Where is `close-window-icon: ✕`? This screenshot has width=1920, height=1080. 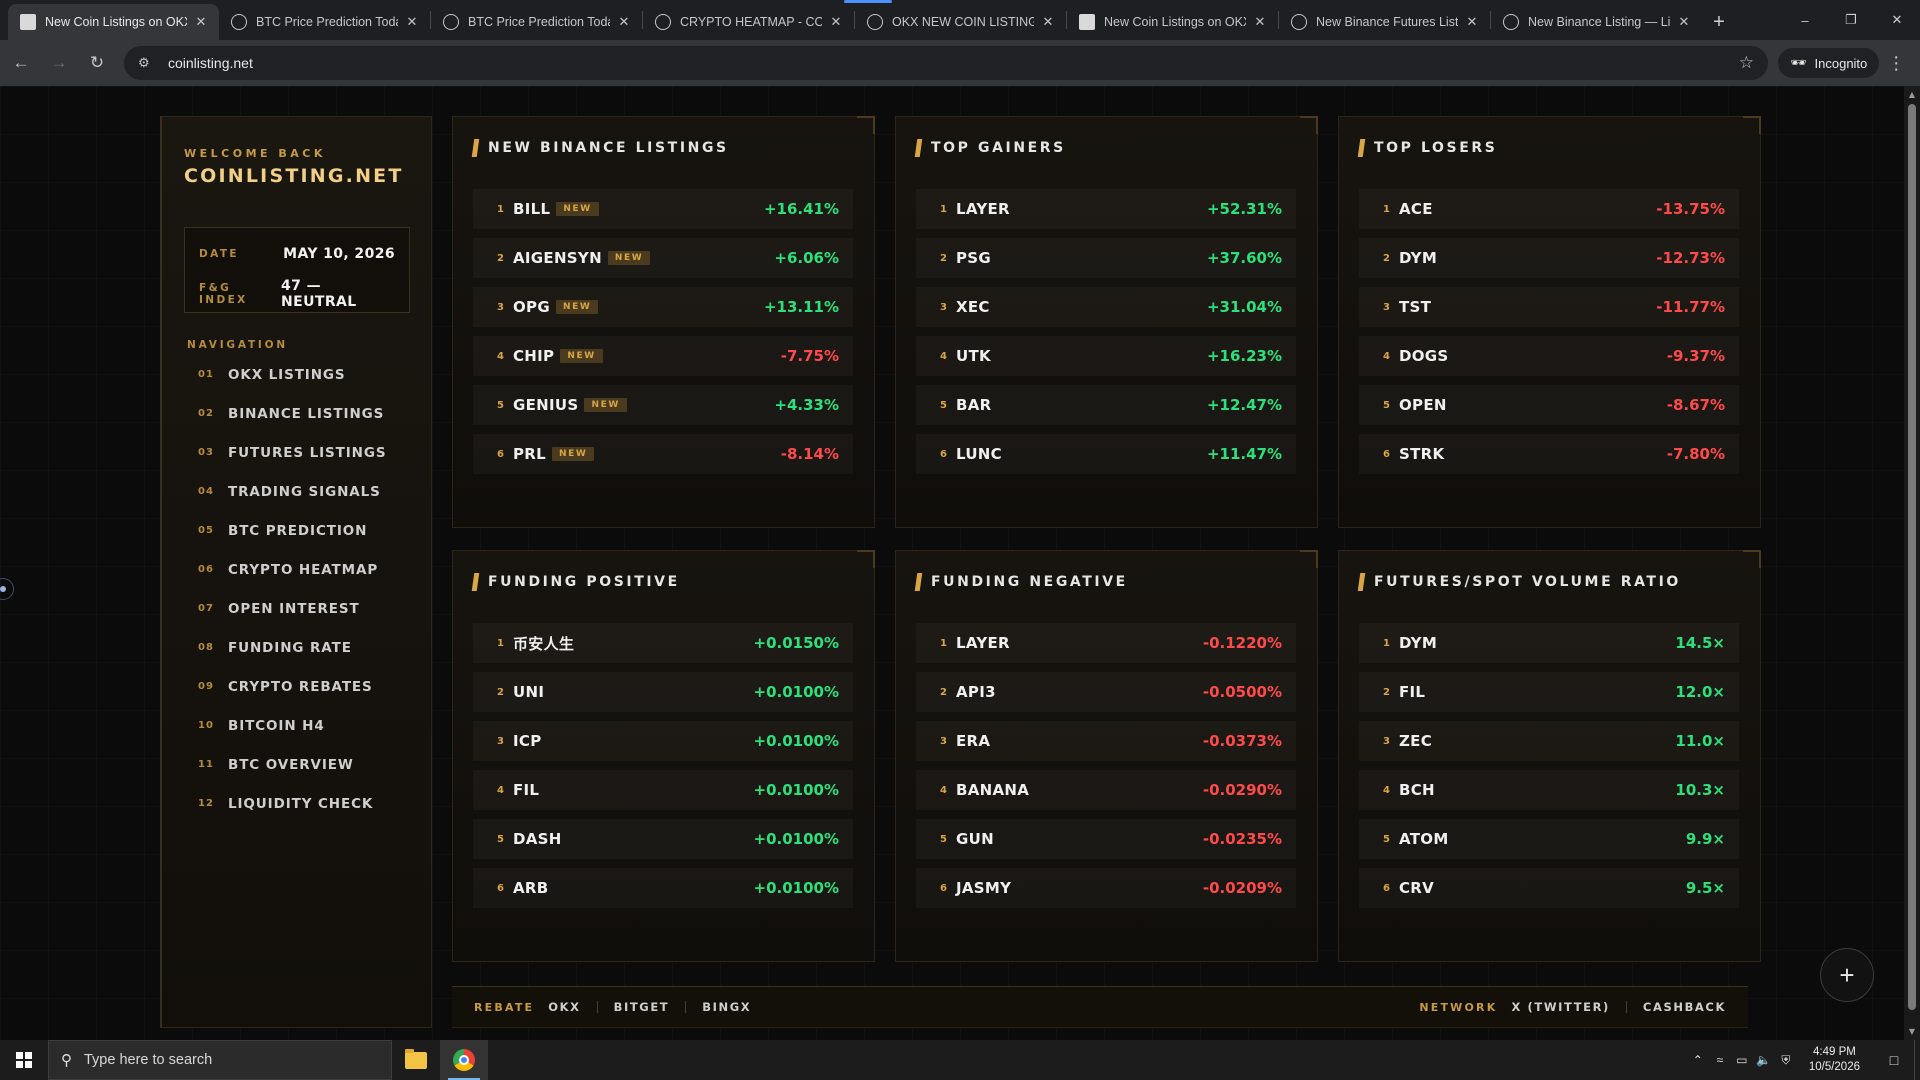
close-window-icon: ✕ is located at coordinates (1897, 20).